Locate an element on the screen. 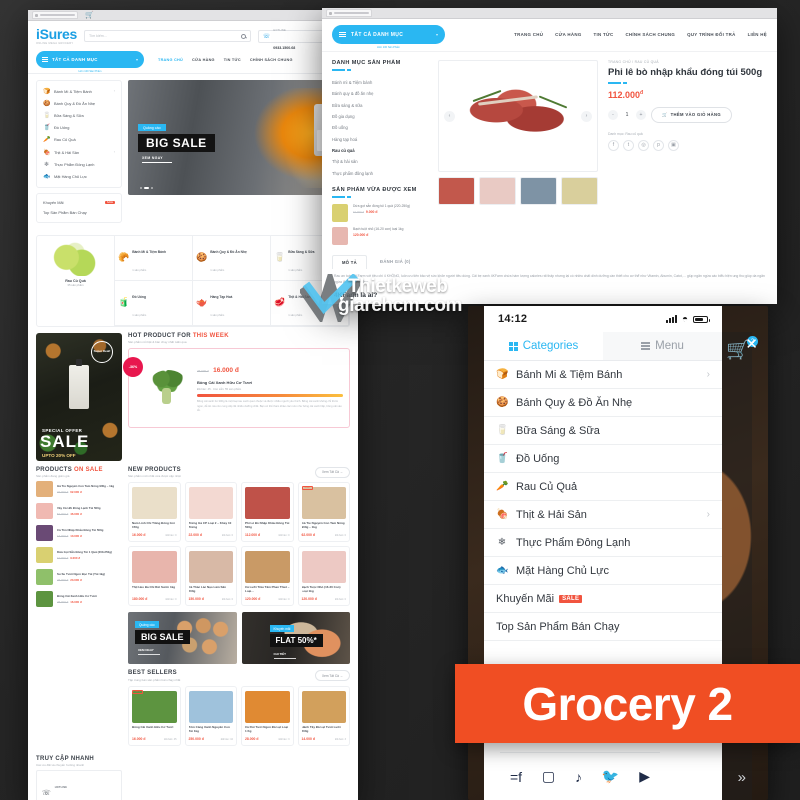 This screenshot has height=800, width=800. add-to-cart-button: 🛒 THÊM VÀO GIỎ HÀNG is located at coordinates (691, 114).